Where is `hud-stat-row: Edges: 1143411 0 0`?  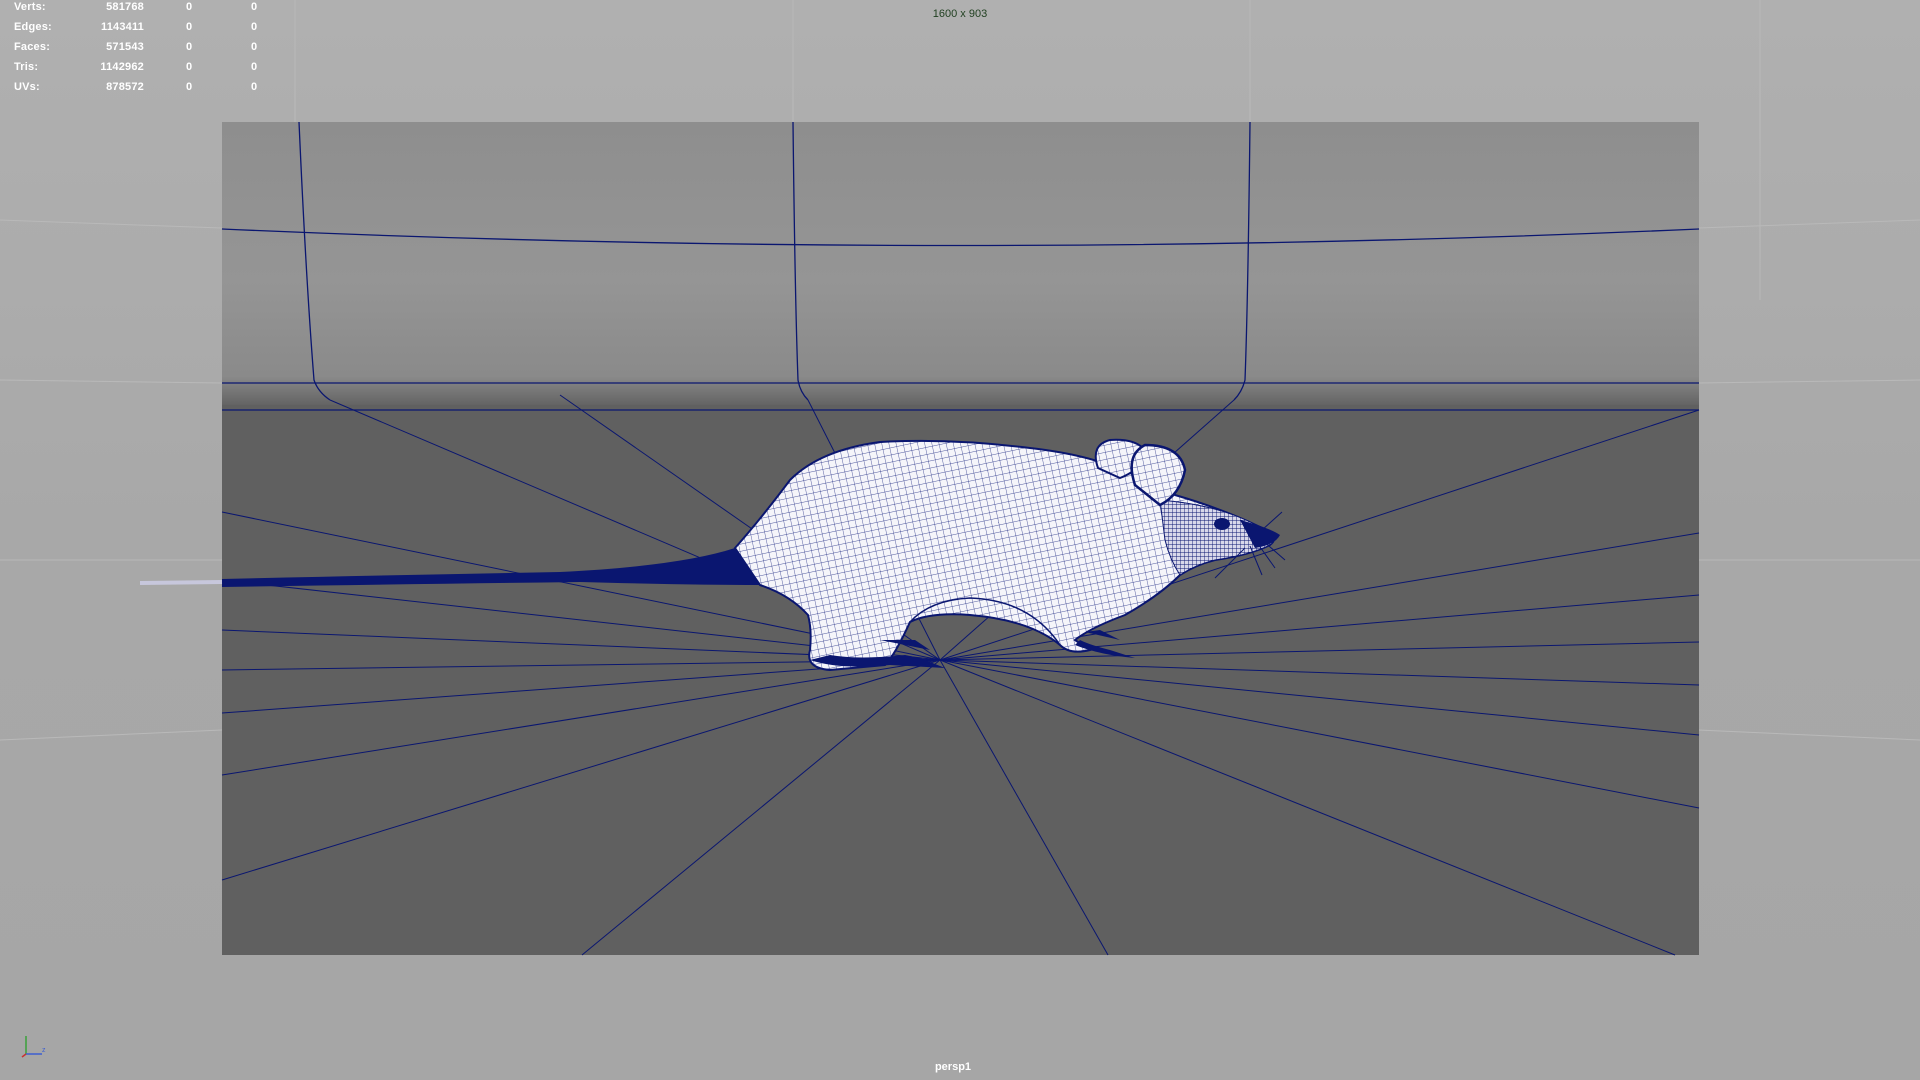 hud-stat-row: Edges: 1143411 0 0 is located at coordinates (139, 30).